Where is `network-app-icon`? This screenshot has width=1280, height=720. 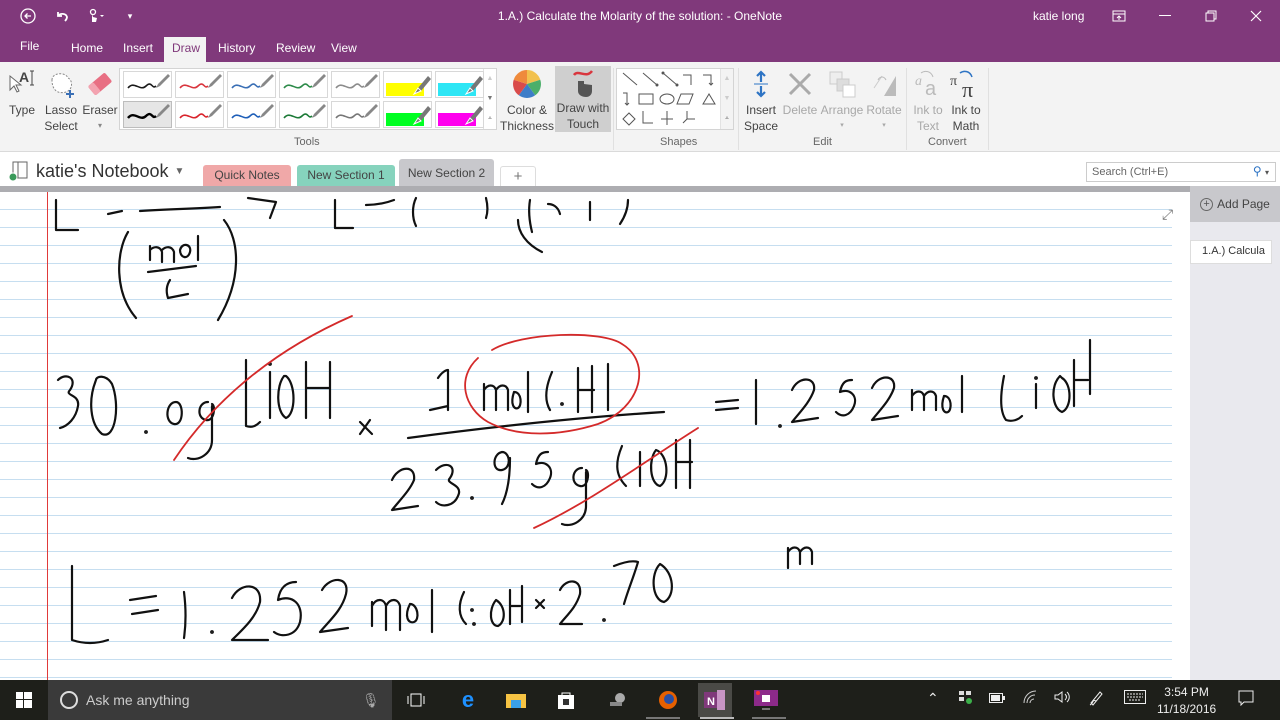
network-app-icon is located at coordinates (618, 700).